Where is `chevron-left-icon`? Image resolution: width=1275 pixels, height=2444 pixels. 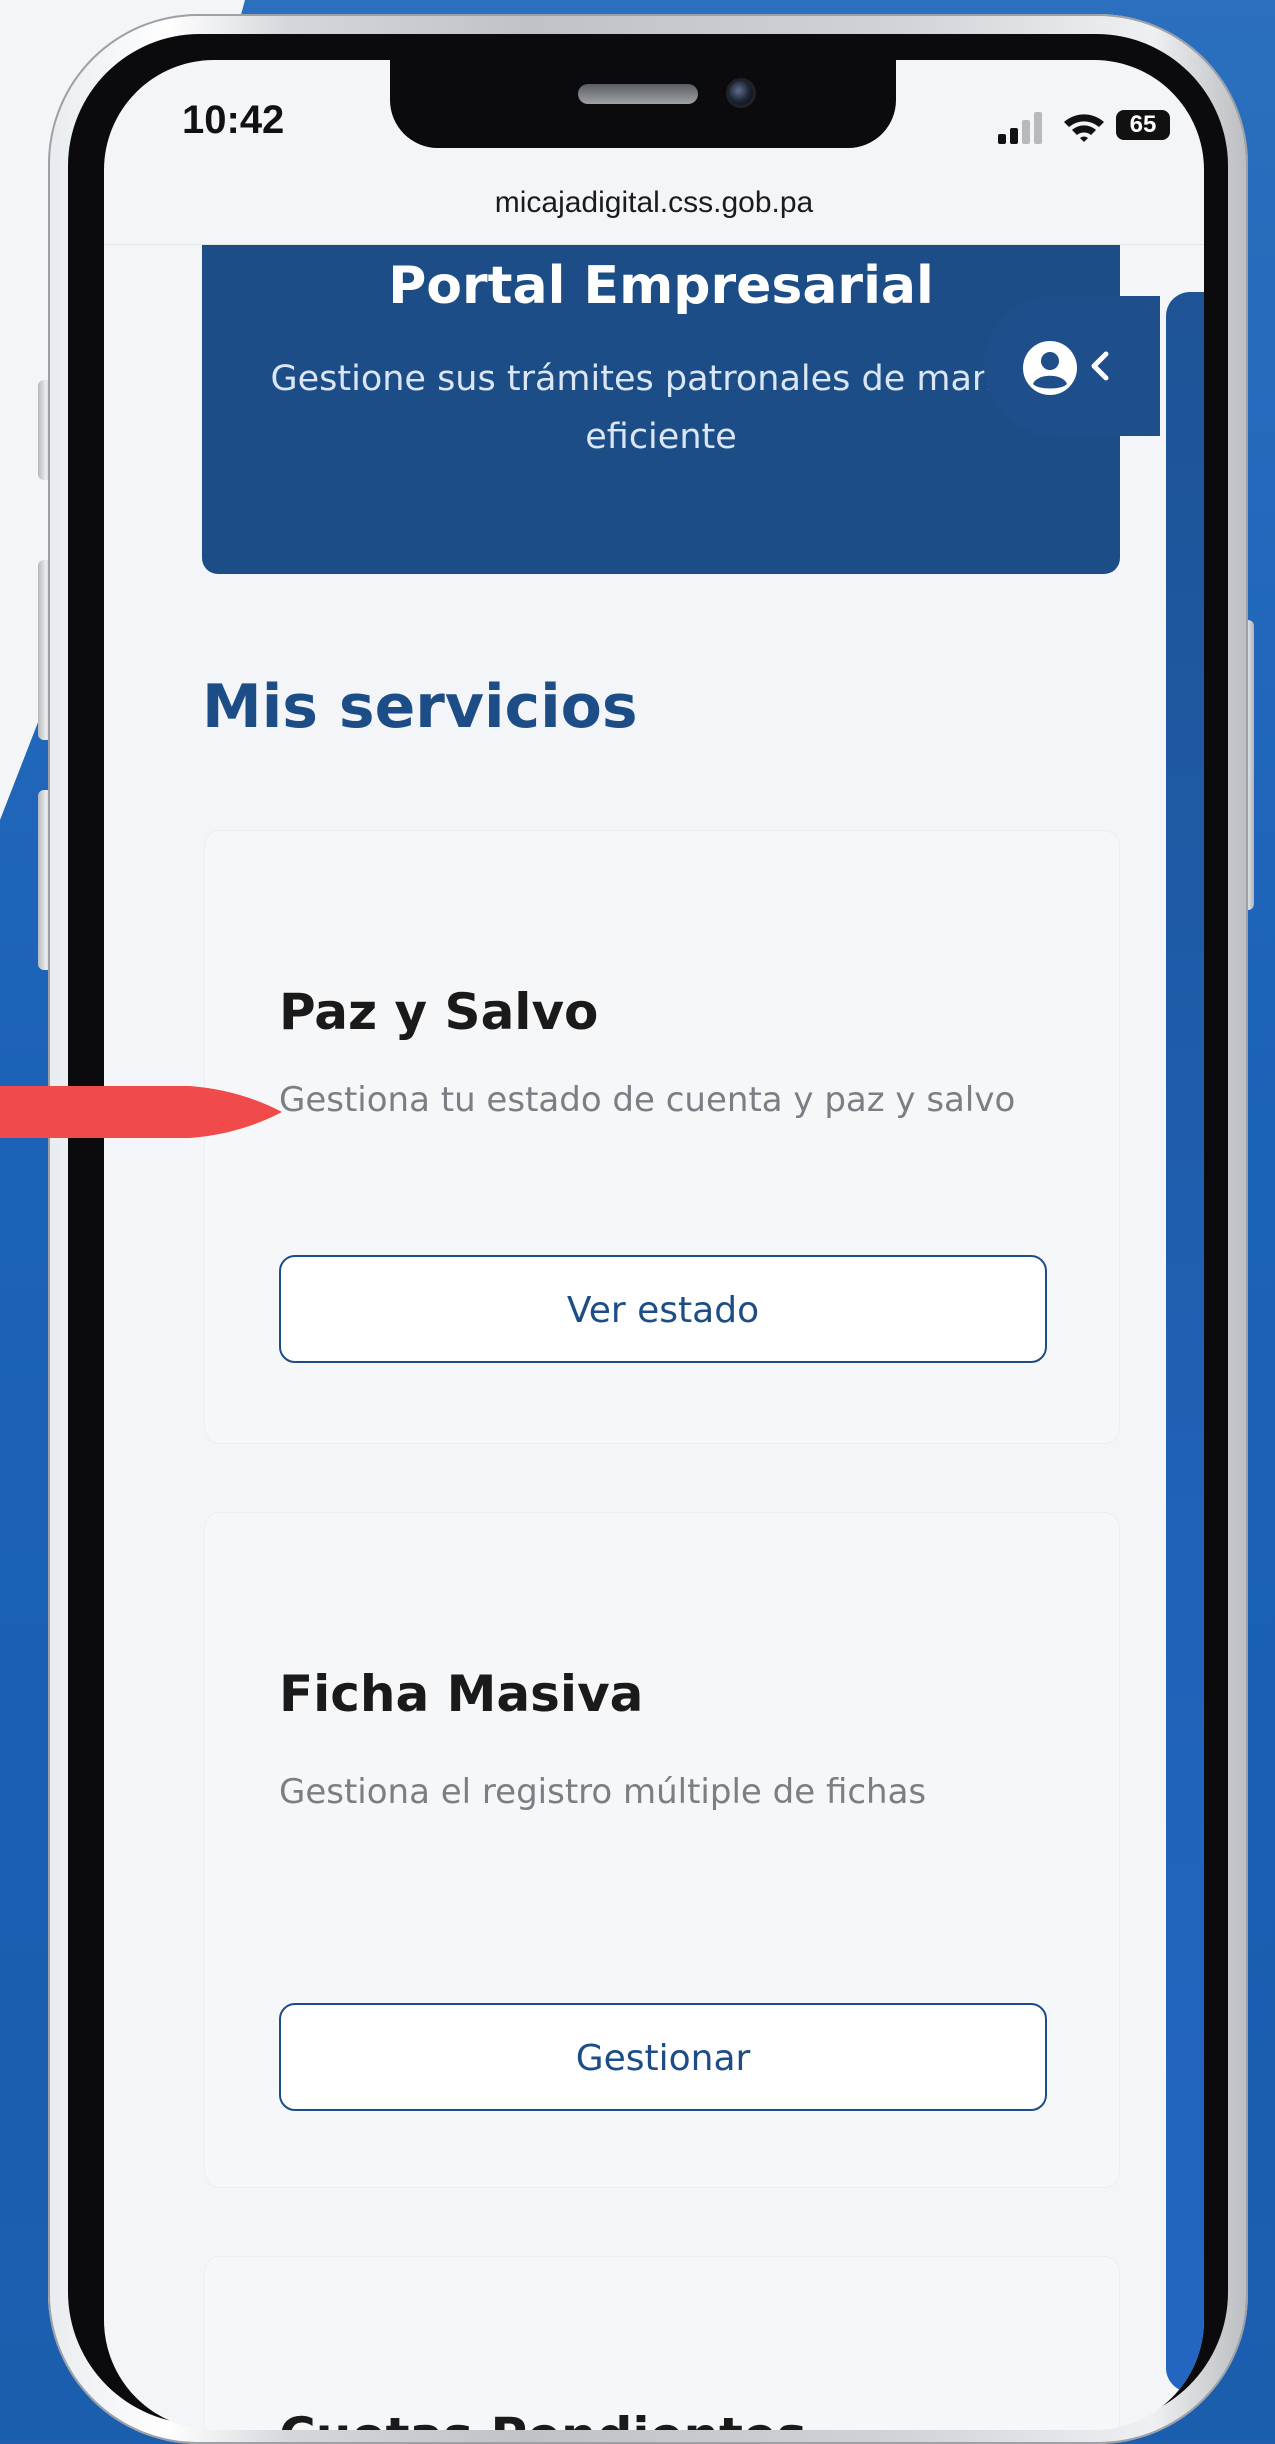 chevron-left-icon is located at coordinates (1100, 366).